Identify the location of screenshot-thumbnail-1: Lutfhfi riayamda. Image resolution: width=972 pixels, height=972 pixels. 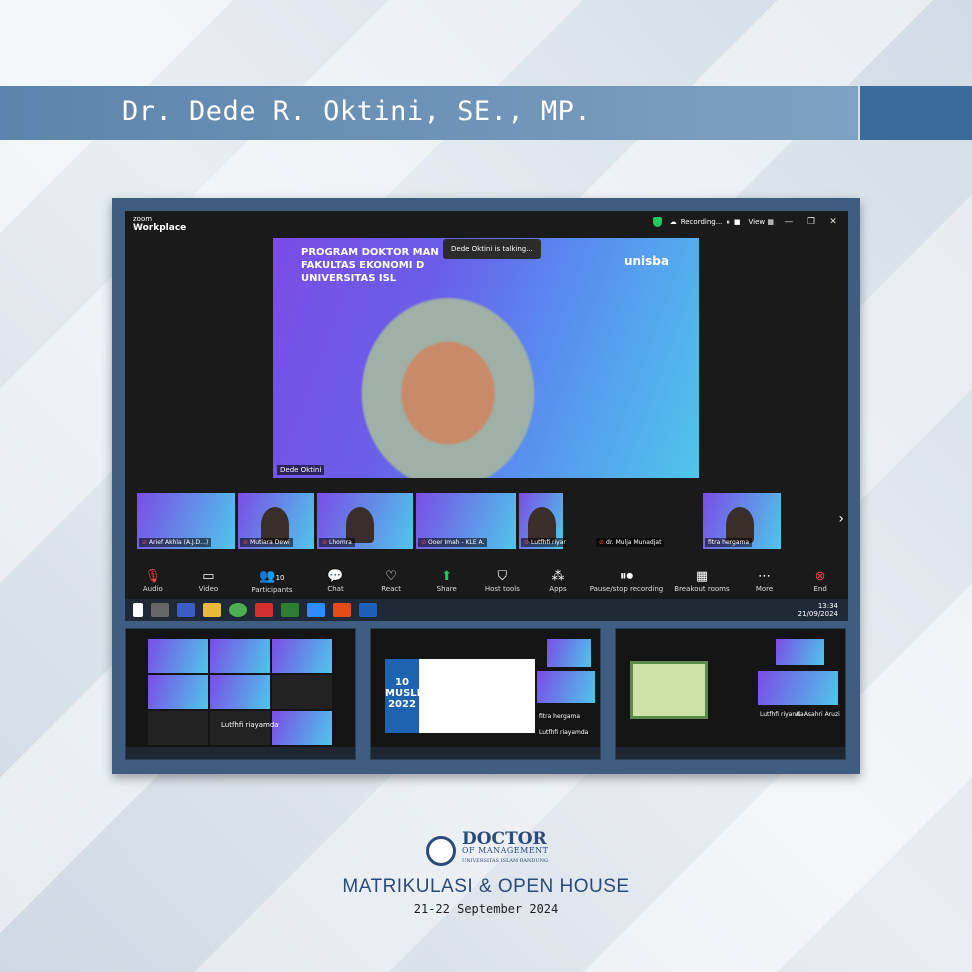
(240, 694).